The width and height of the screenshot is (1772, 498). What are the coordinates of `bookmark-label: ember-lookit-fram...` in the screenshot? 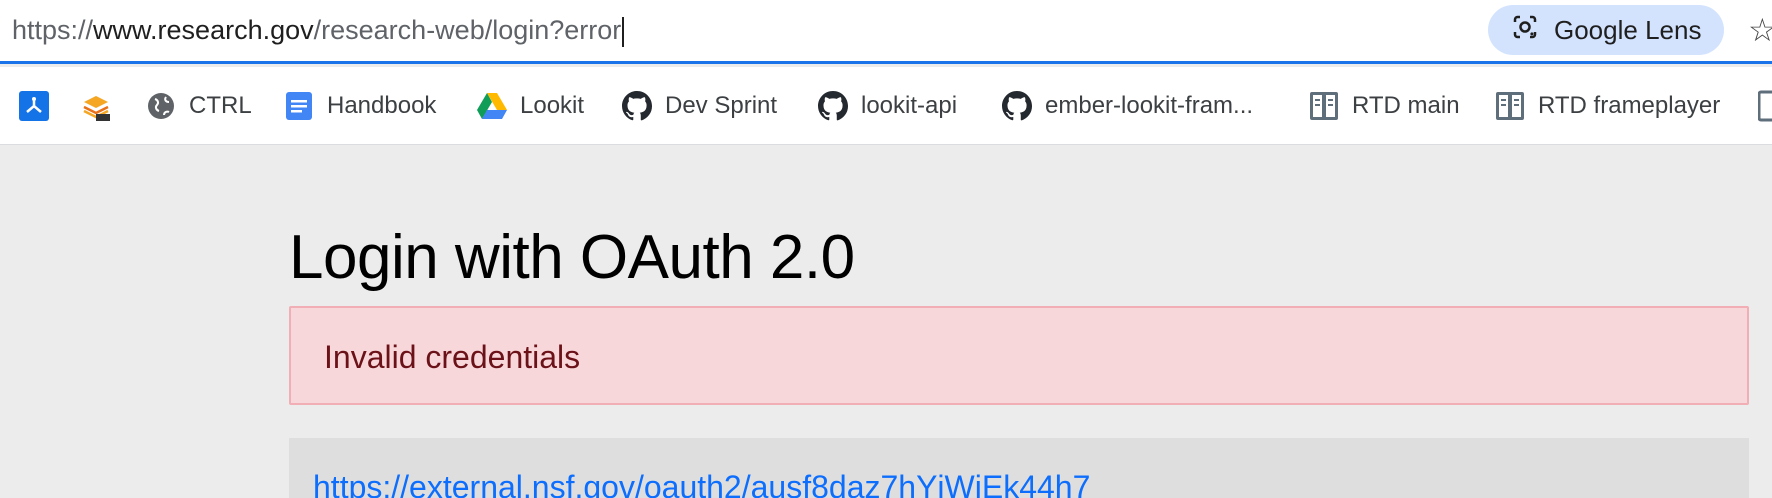 It's located at (1149, 105).